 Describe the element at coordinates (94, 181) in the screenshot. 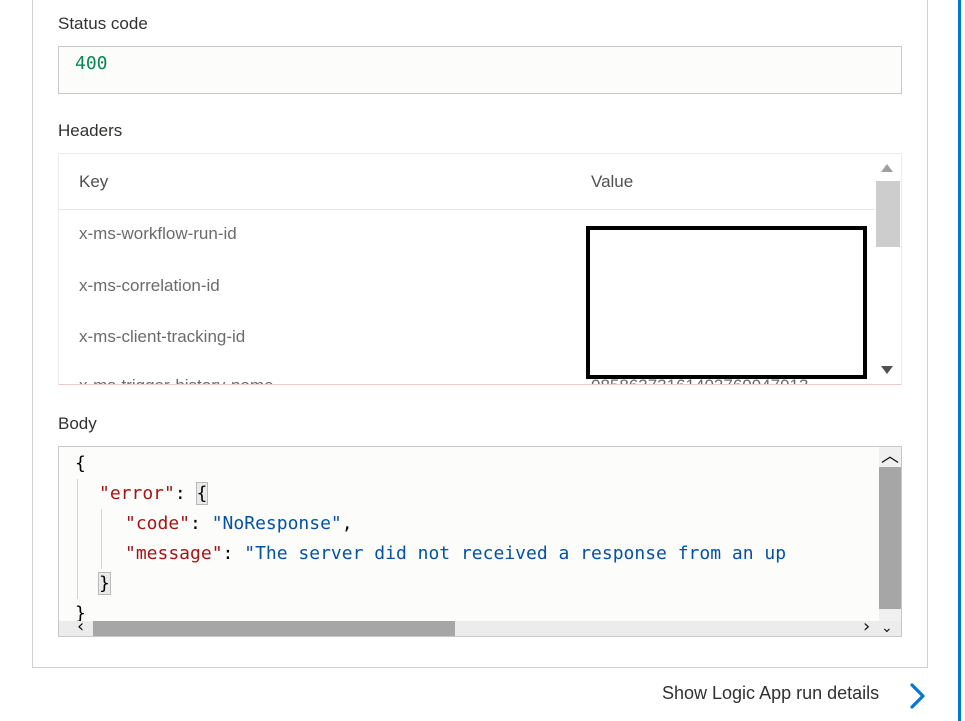

I see `column-header-key: Key` at that location.